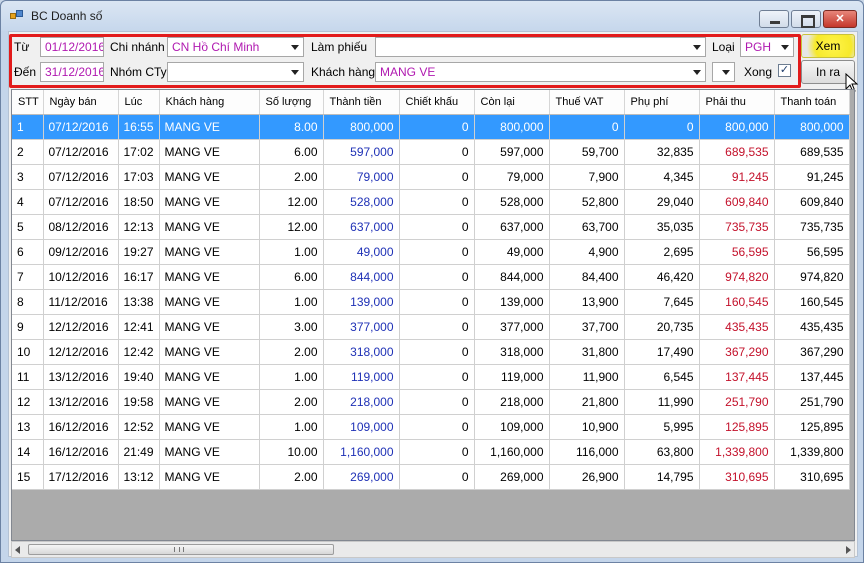  I want to click on table-cell: 735,735, so click(812, 227).